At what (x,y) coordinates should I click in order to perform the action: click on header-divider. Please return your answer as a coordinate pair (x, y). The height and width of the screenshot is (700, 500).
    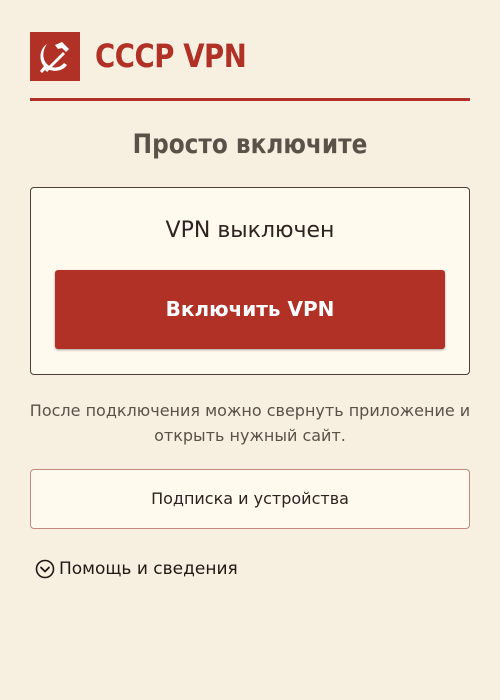
    Looking at the image, I should click on (250, 99).